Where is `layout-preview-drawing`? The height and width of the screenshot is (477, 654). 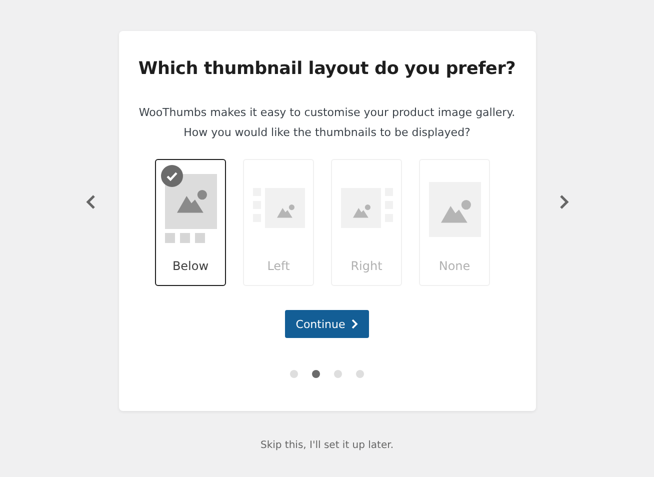 layout-preview-drawing is located at coordinates (190, 209).